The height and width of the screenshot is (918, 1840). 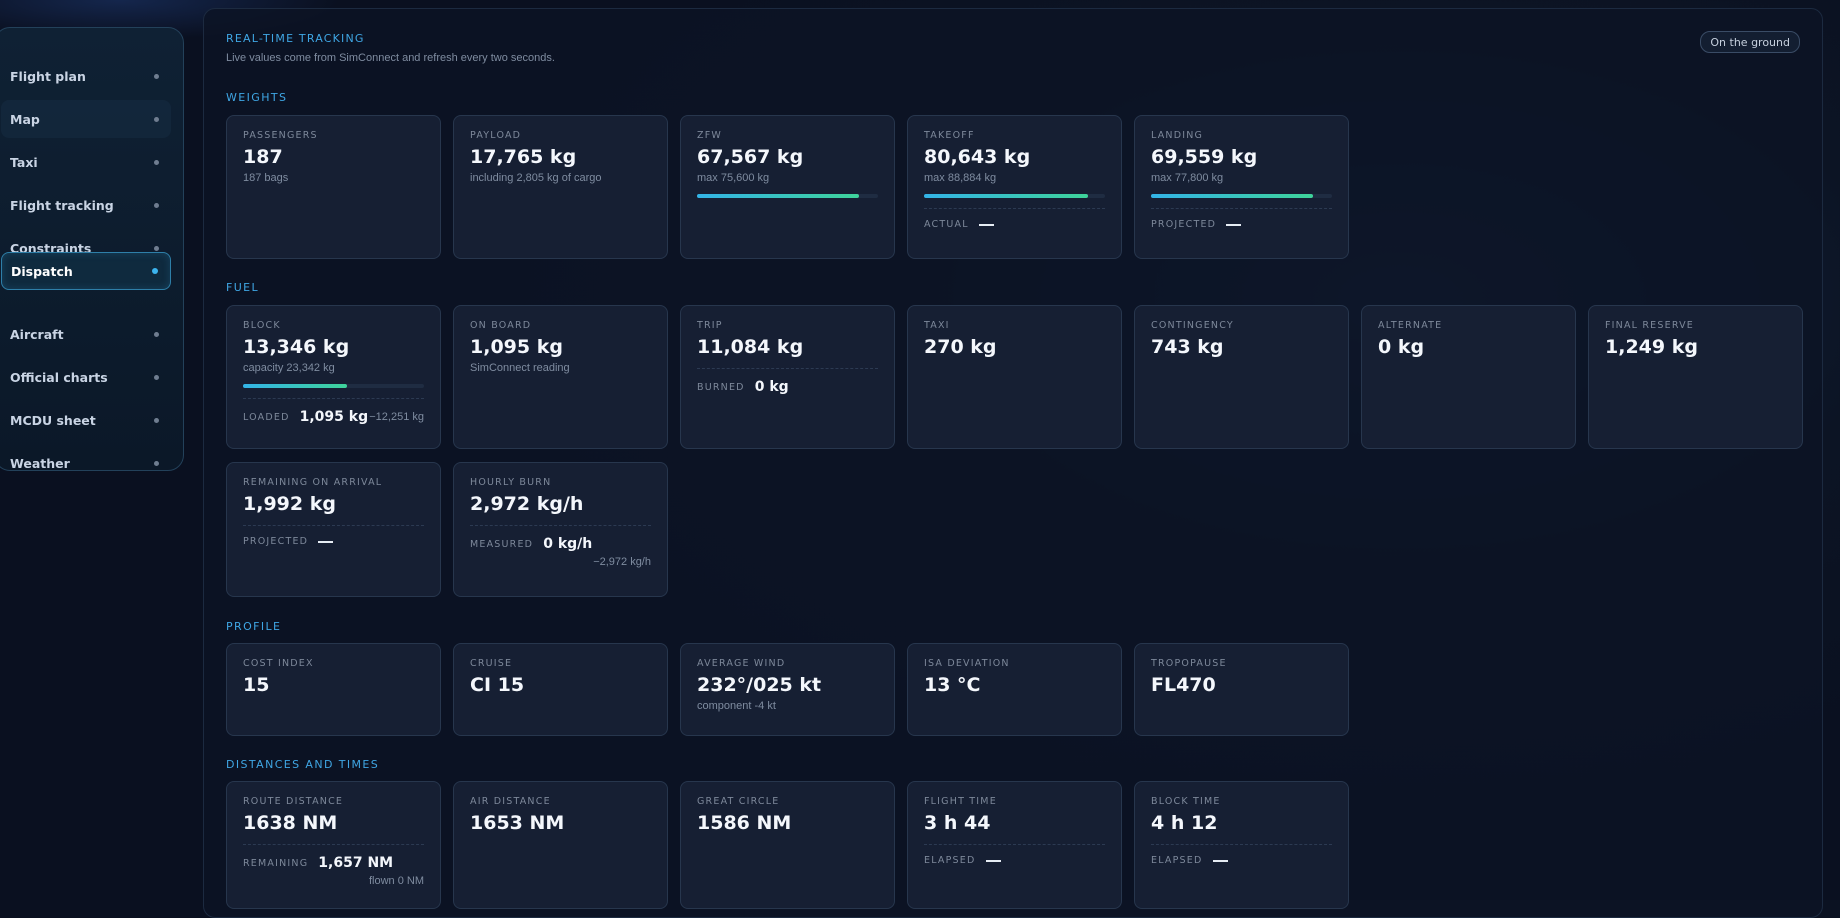 What do you see at coordinates (266, 178) in the screenshot?
I see `card-sub: 187 bags` at bounding box center [266, 178].